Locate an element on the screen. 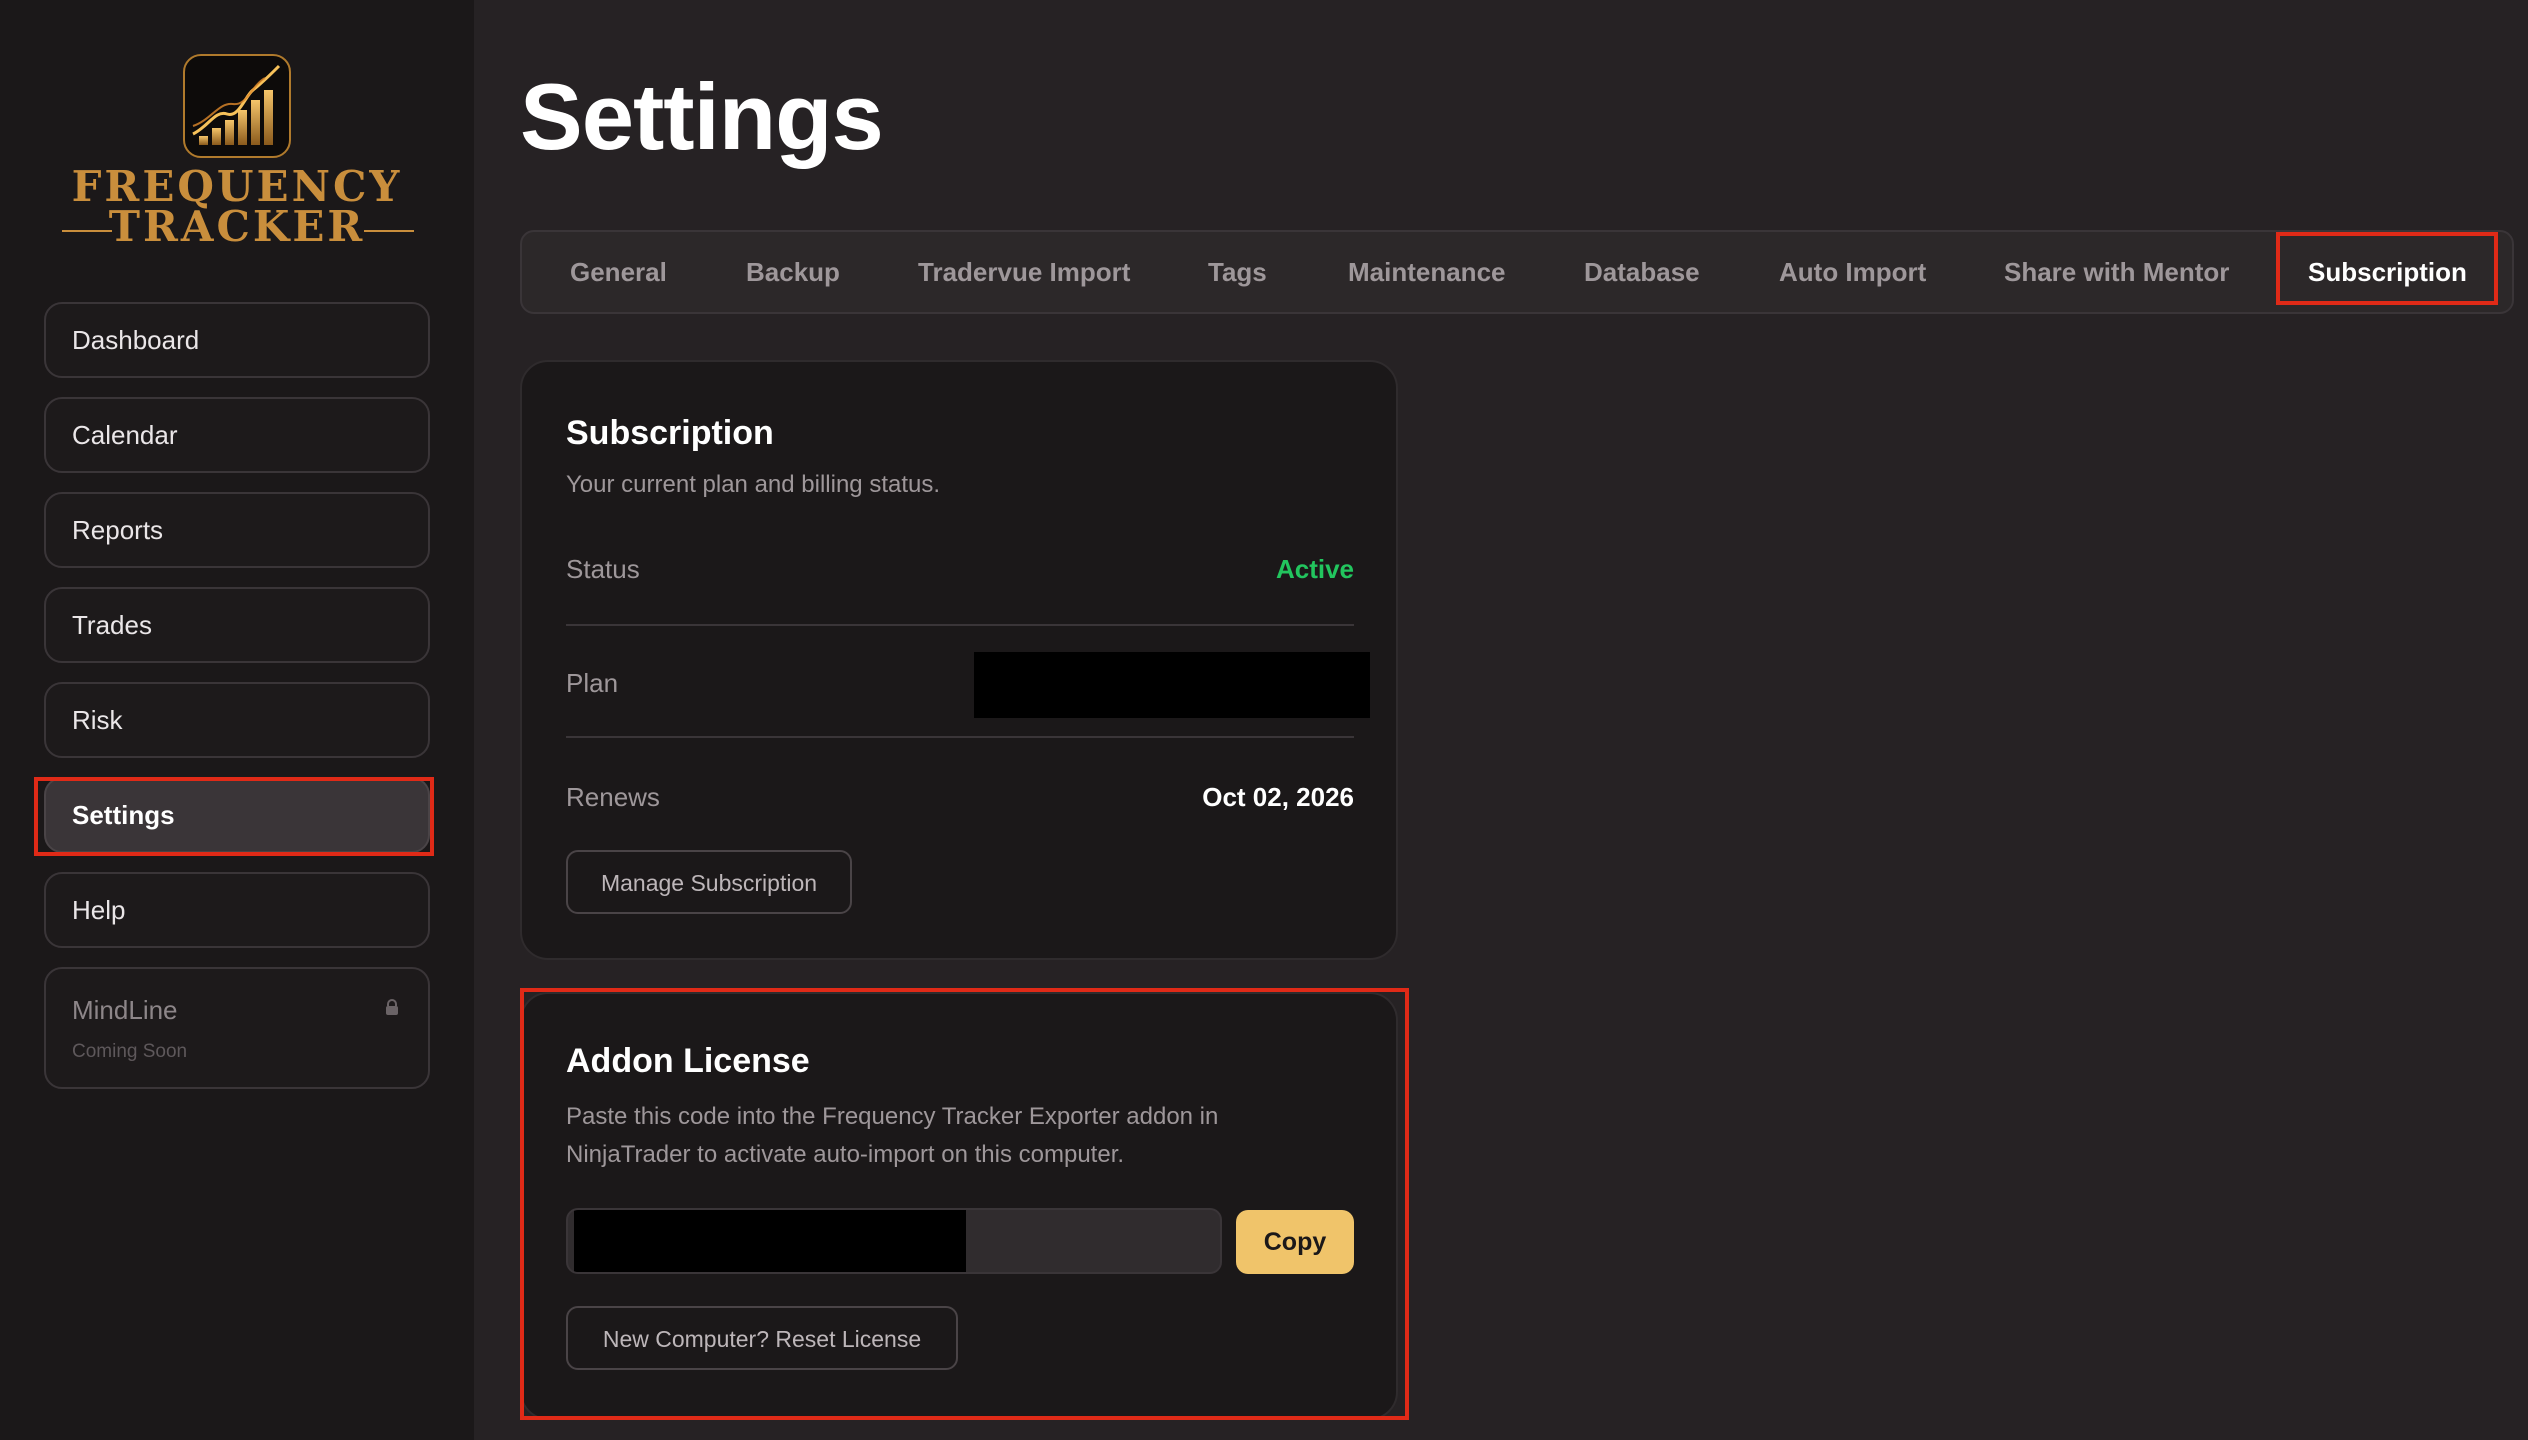  tab-maintenance: Maintenance is located at coordinates (1427, 272).